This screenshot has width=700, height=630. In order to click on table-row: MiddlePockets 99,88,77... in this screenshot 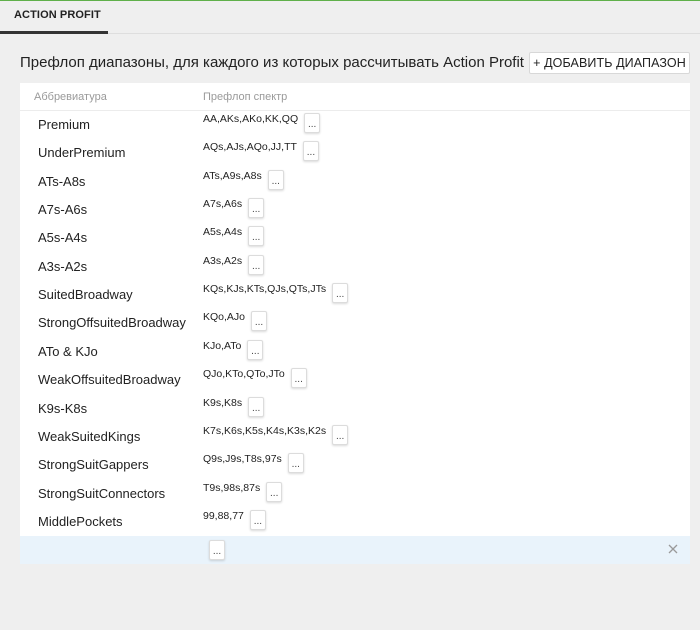, I will do `click(355, 521)`.